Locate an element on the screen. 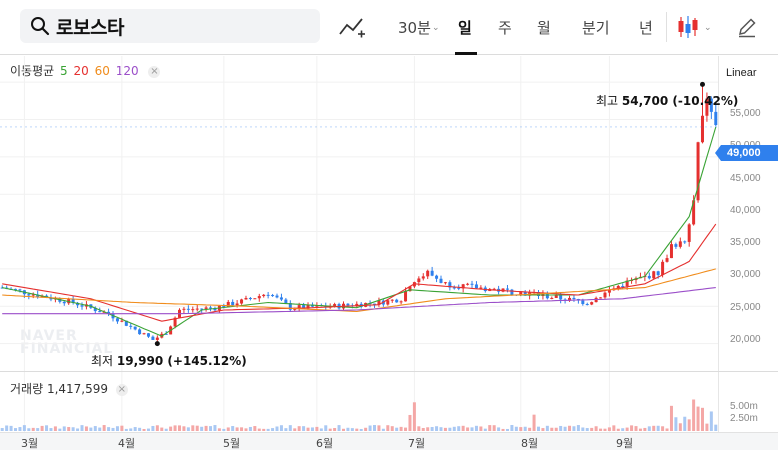 The image size is (778, 450). tab-quarter: 분기 is located at coordinates (596, 27).